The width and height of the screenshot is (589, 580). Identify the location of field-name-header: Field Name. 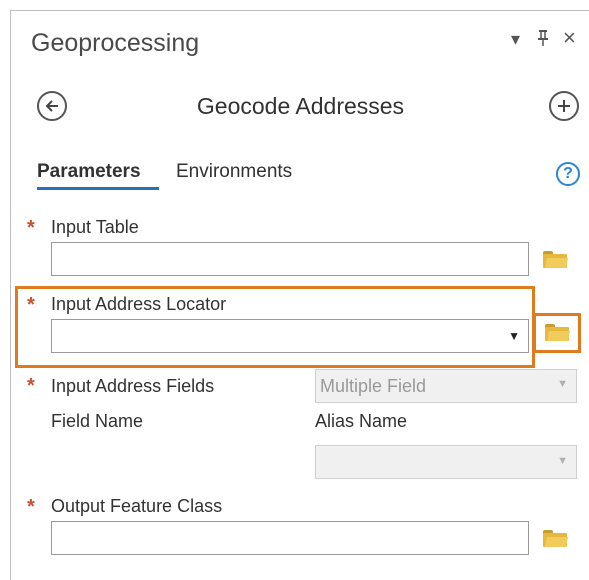
(97, 421).